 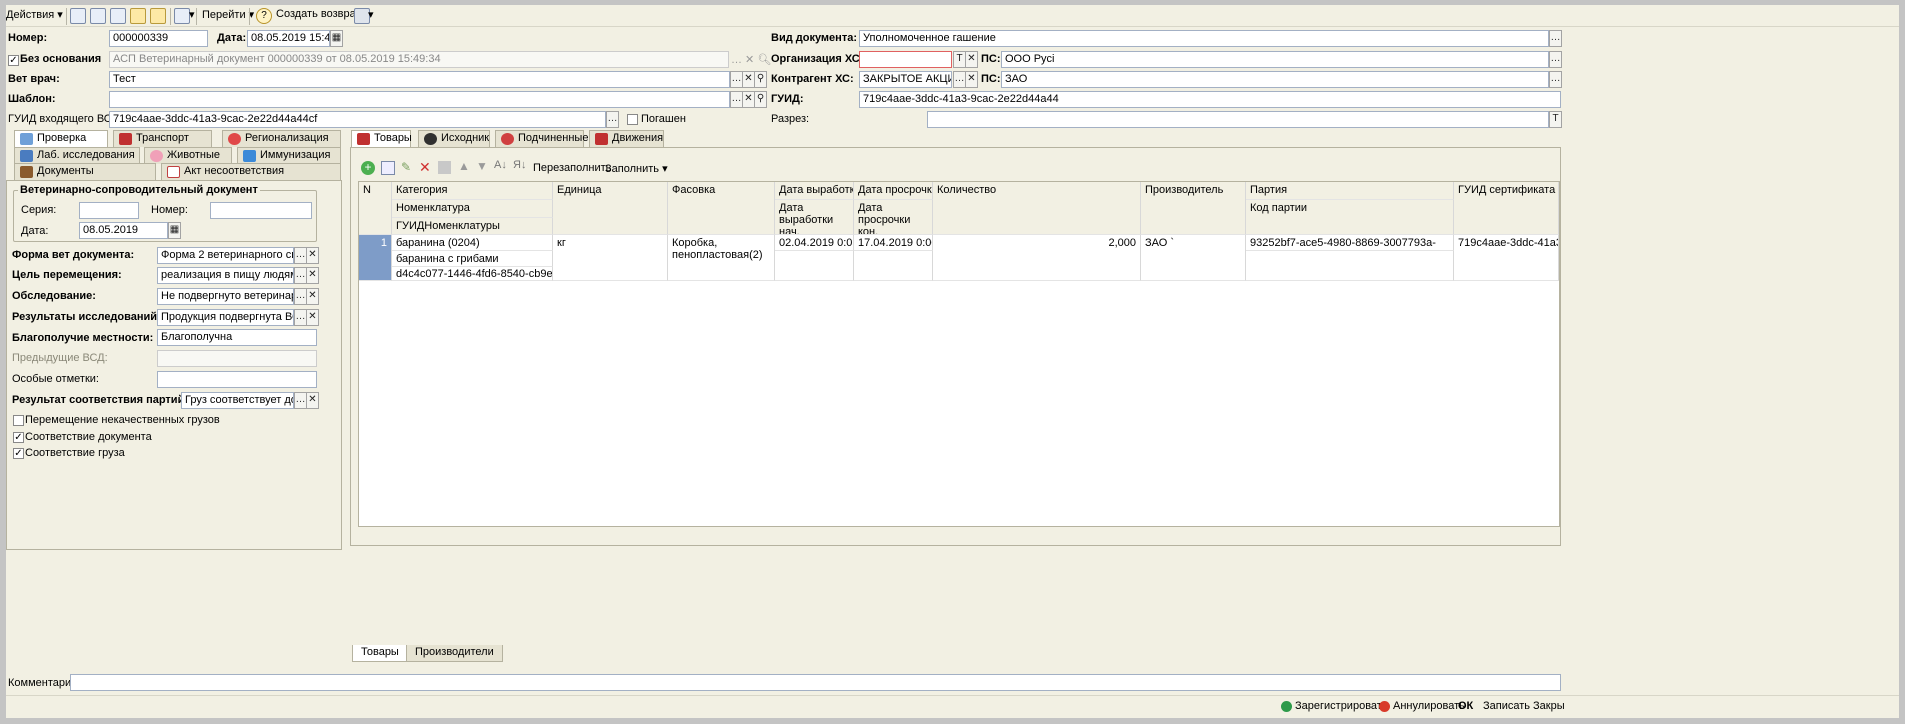 I want to click on cell-expiry-end, so click(x=893, y=266).